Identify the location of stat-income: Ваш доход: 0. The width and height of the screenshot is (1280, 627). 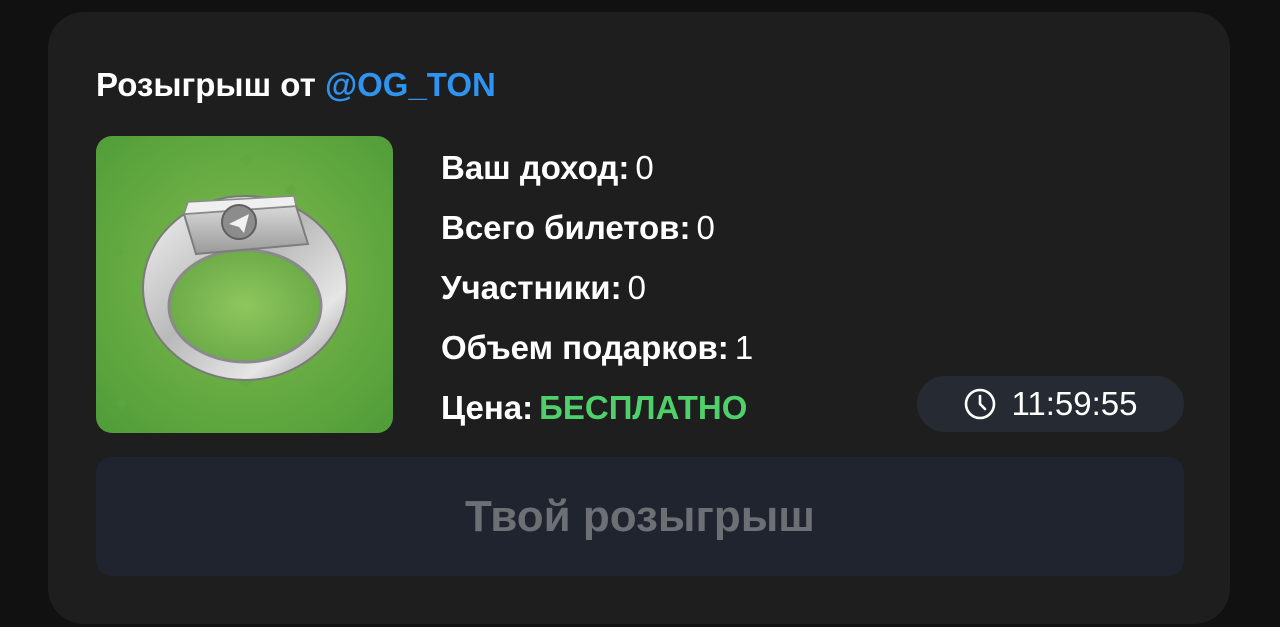
(597, 178).